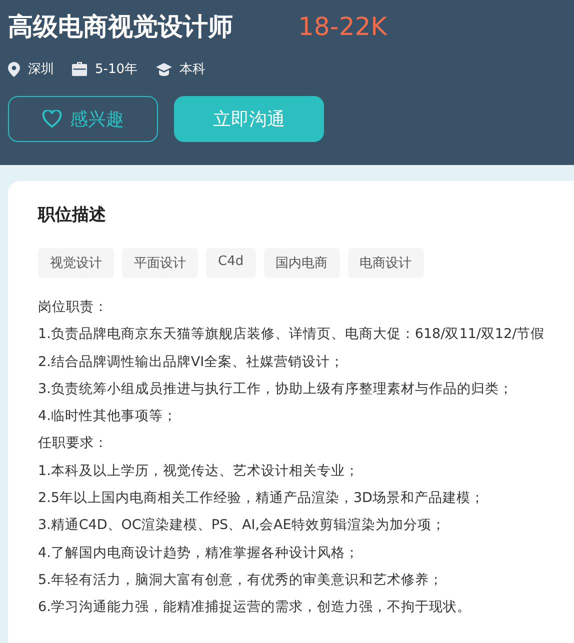  I want to click on description-line: 6.学习沟通能力强，能精准捕捉运营的需求，创造力强，不拘于现状。, so click(255, 608).